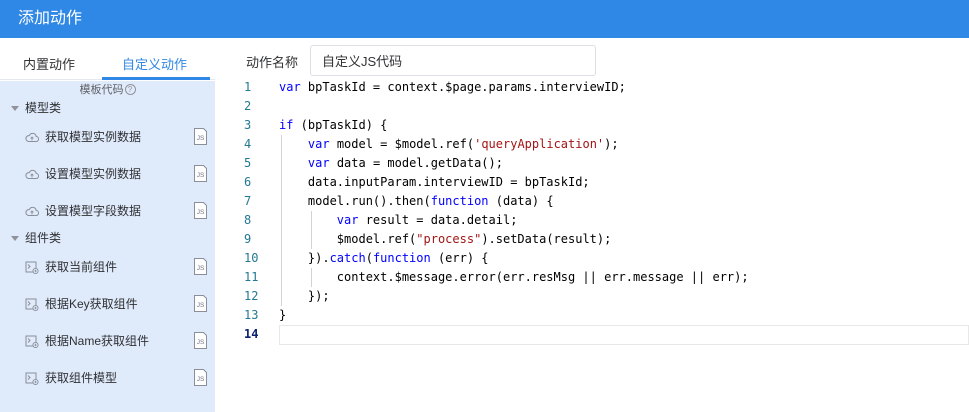  I want to click on template-group: 组件类, so click(107, 238).